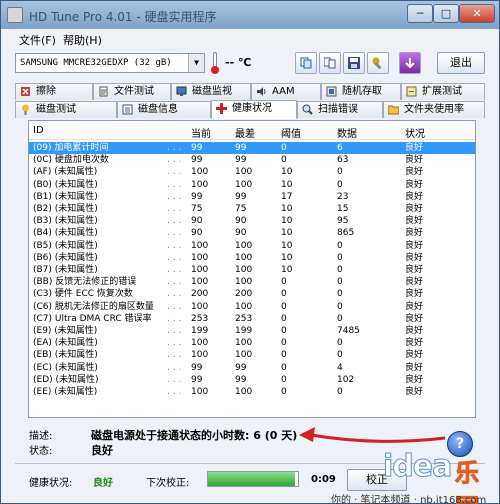 This screenshot has width=500, height=504. Describe the element at coordinates (477, 13) in the screenshot. I see `close-button: ✕` at that location.